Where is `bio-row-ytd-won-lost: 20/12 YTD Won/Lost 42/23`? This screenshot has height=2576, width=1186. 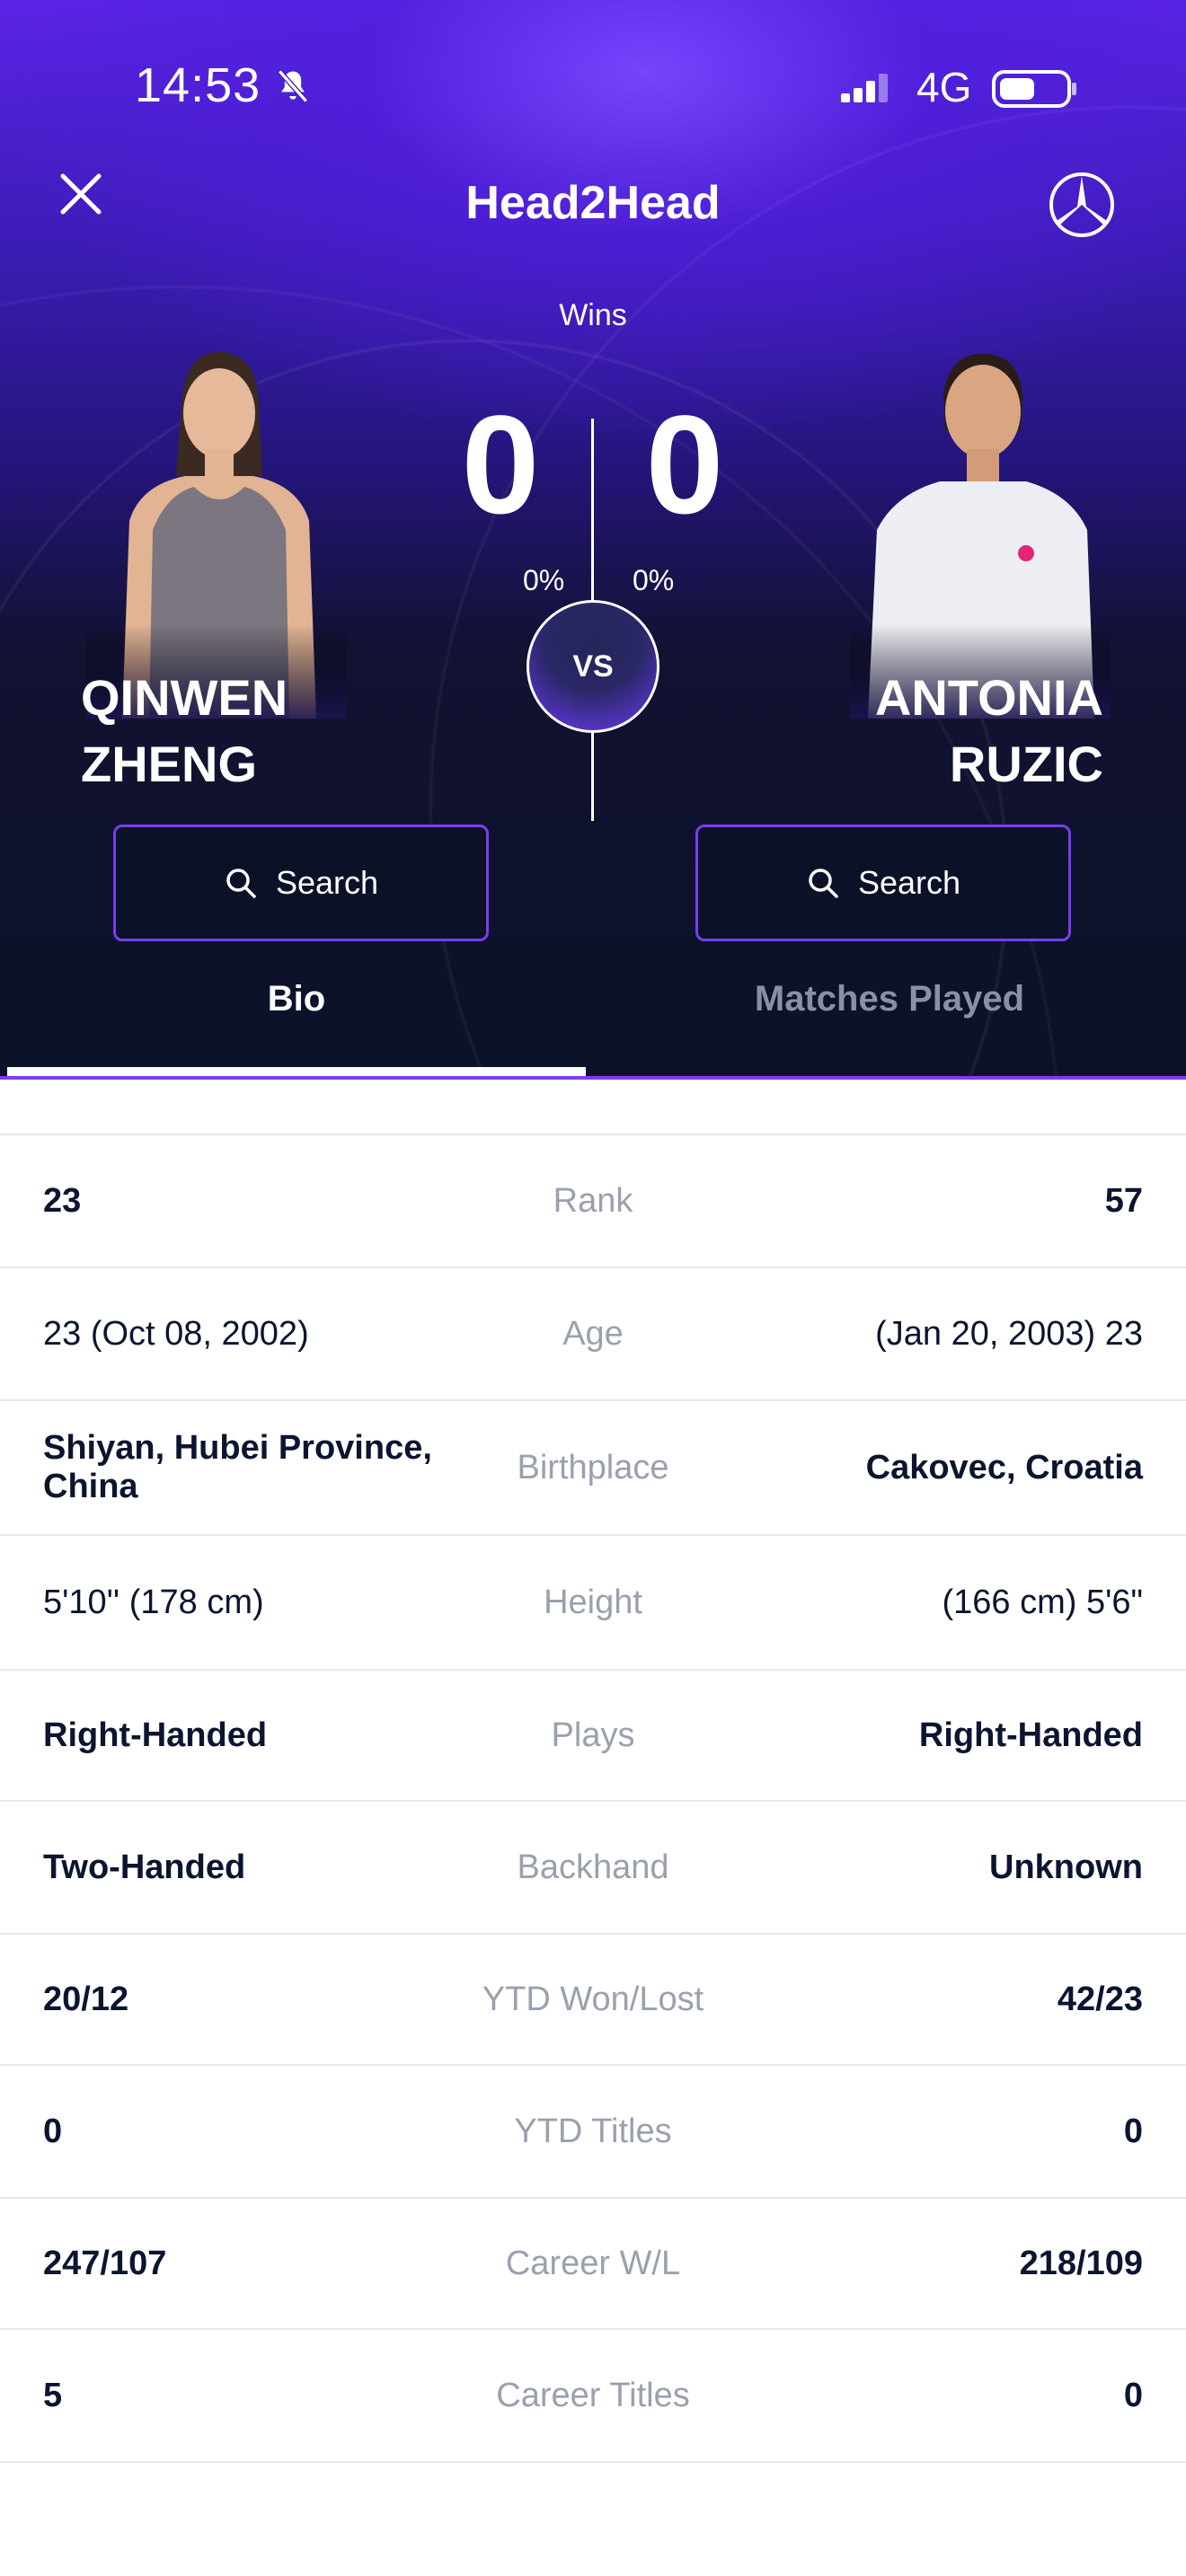
bio-row-ytd-won-lost: 20/12 YTD Won/Lost 42/23 is located at coordinates (593, 2001).